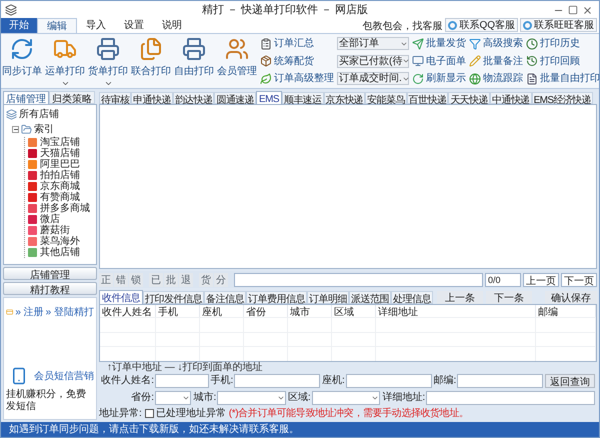 The image size is (600, 438). I want to click on ribbon-large-button: 运单打印, so click(65, 61).